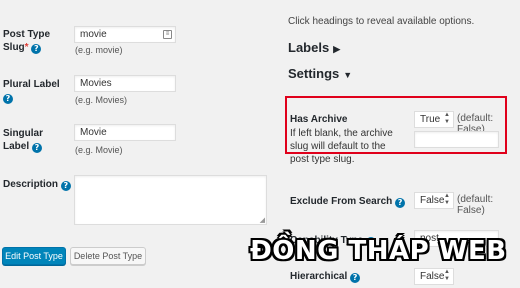 Image resolution: width=520 pixels, height=288 pixels. I want to click on slug-hint: (e.g. movie), so click(99, 50).